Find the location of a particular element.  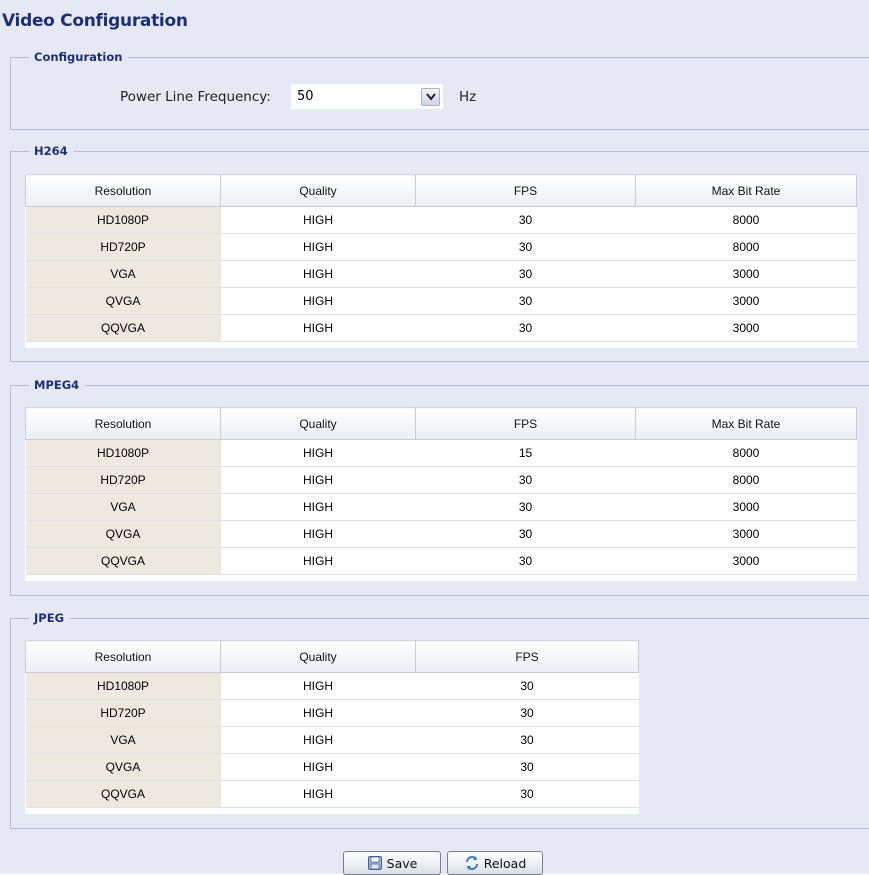

table-row: HD1080P HIGH 15 8000 is located at coordinates (441, 453).